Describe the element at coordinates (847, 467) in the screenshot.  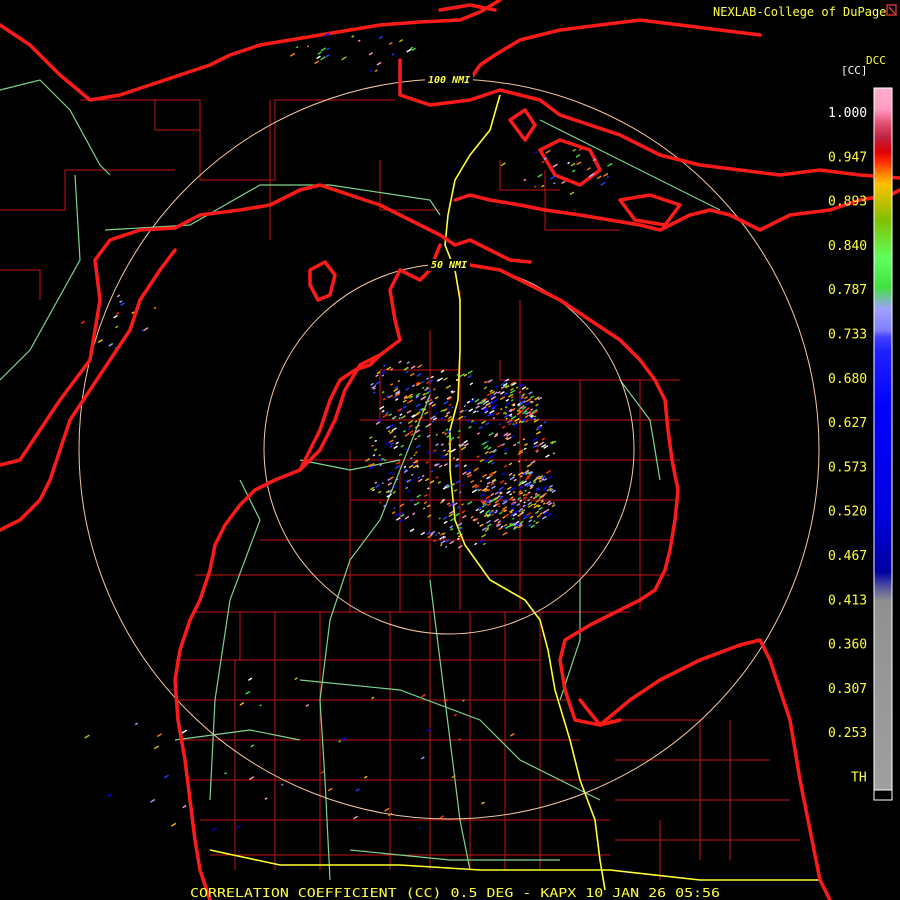
I see `legend-label: 0.573` at that location.